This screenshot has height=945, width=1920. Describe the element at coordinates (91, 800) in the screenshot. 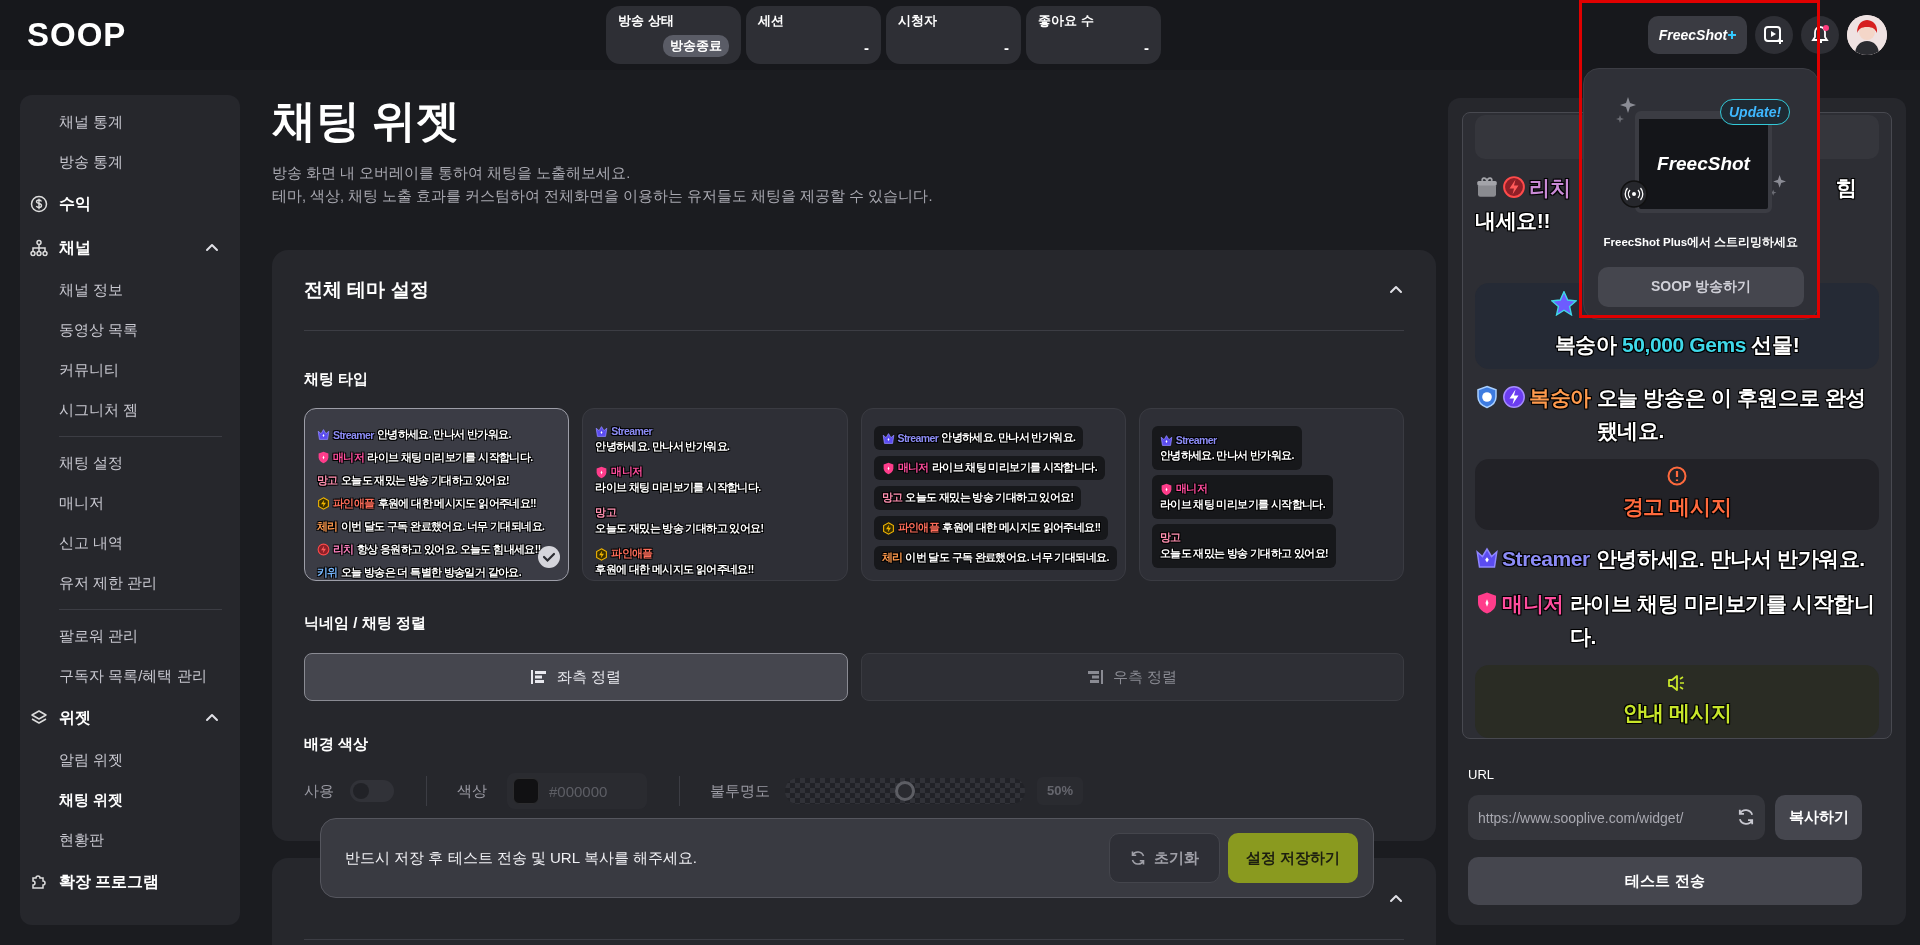

I see `nav-item: 채팅 위젯` at that location.